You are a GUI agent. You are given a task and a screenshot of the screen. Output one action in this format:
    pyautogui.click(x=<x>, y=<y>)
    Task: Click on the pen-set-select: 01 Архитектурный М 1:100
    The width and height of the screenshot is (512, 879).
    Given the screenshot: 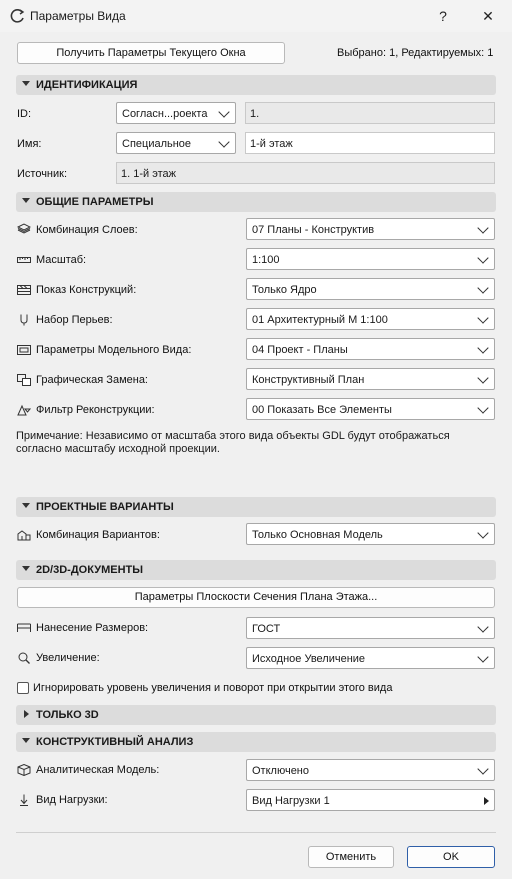 What is the action you would take?
    pyautogui.click(x=370, y=319)
    